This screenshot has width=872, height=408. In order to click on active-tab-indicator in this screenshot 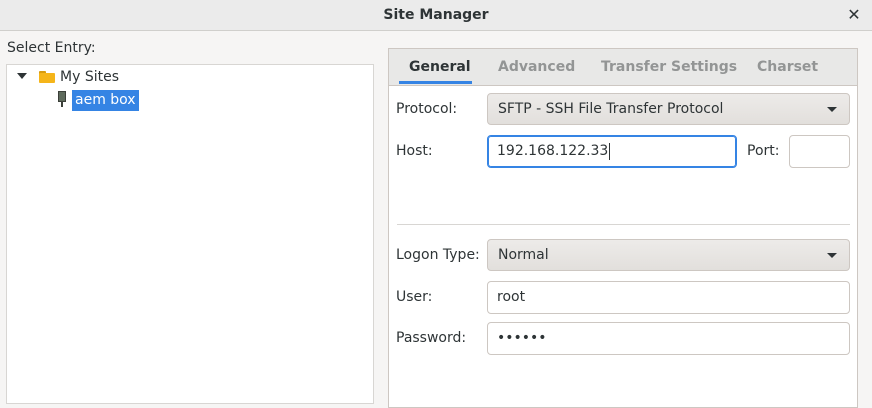, I will do `click(435, 82)`.